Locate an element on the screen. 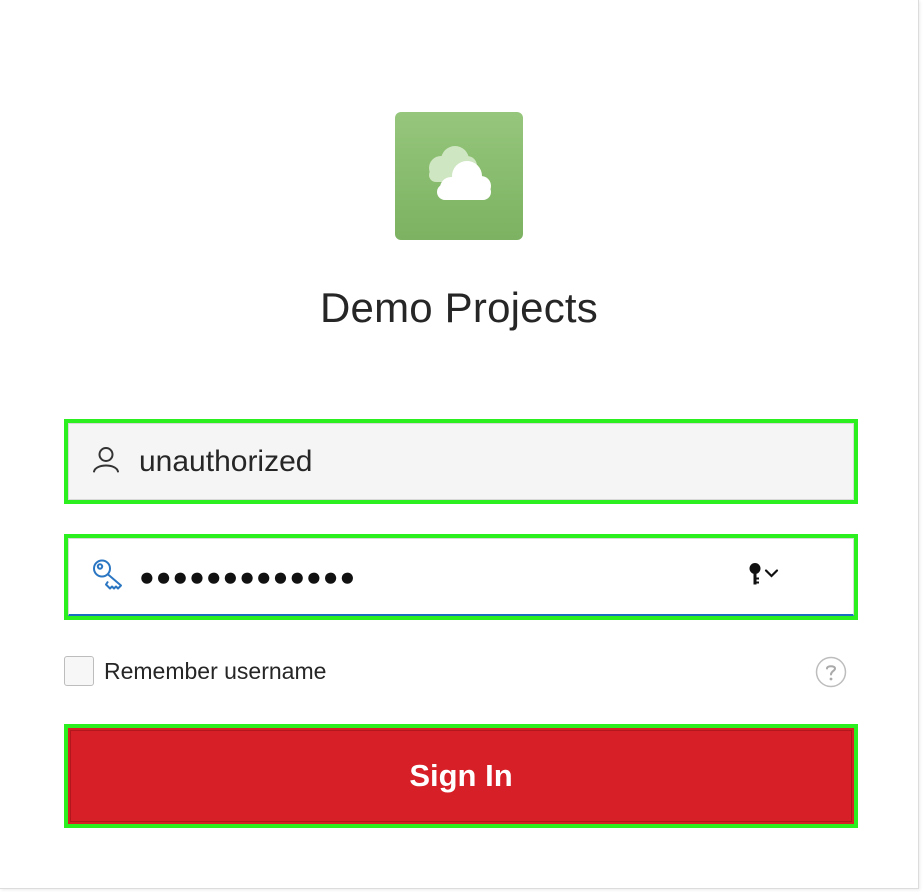  user-icon is located at coordinates (106, 461).